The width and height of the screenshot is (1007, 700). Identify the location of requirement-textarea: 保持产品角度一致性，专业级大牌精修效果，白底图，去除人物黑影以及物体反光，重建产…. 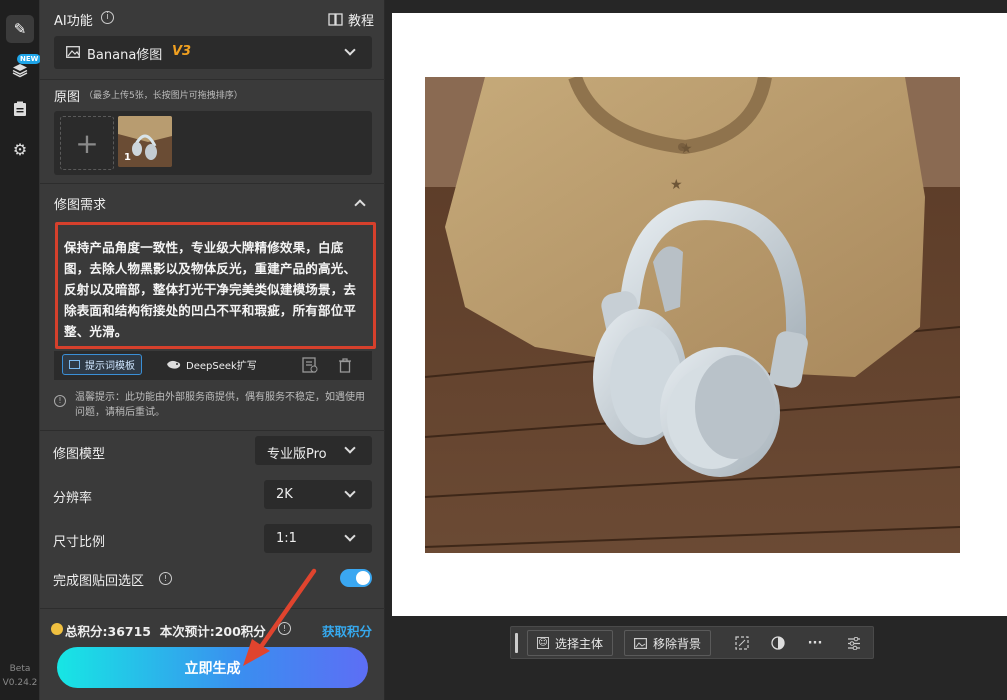
(215, 285).